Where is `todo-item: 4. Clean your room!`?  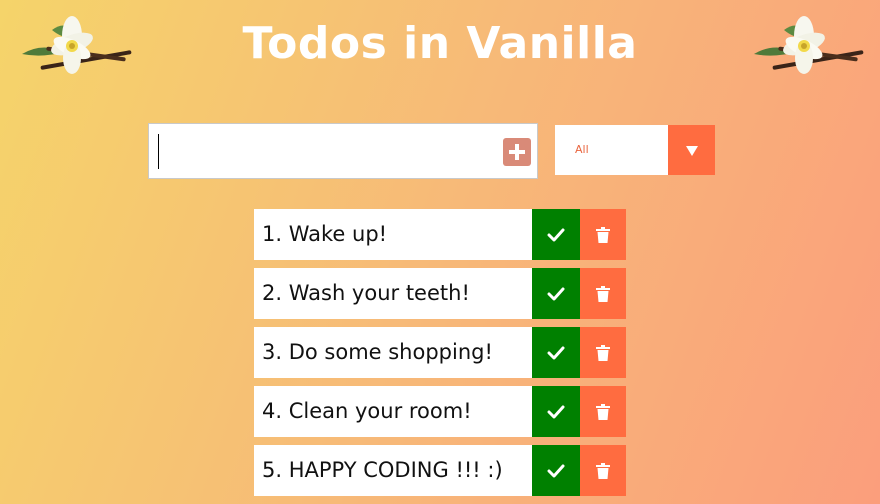 todo-item: 4. Clean your room! is located at coordinates (440, 411).